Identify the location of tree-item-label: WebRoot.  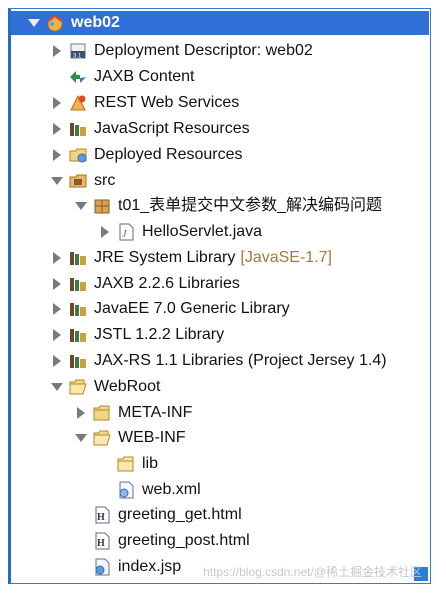
(127, 386).